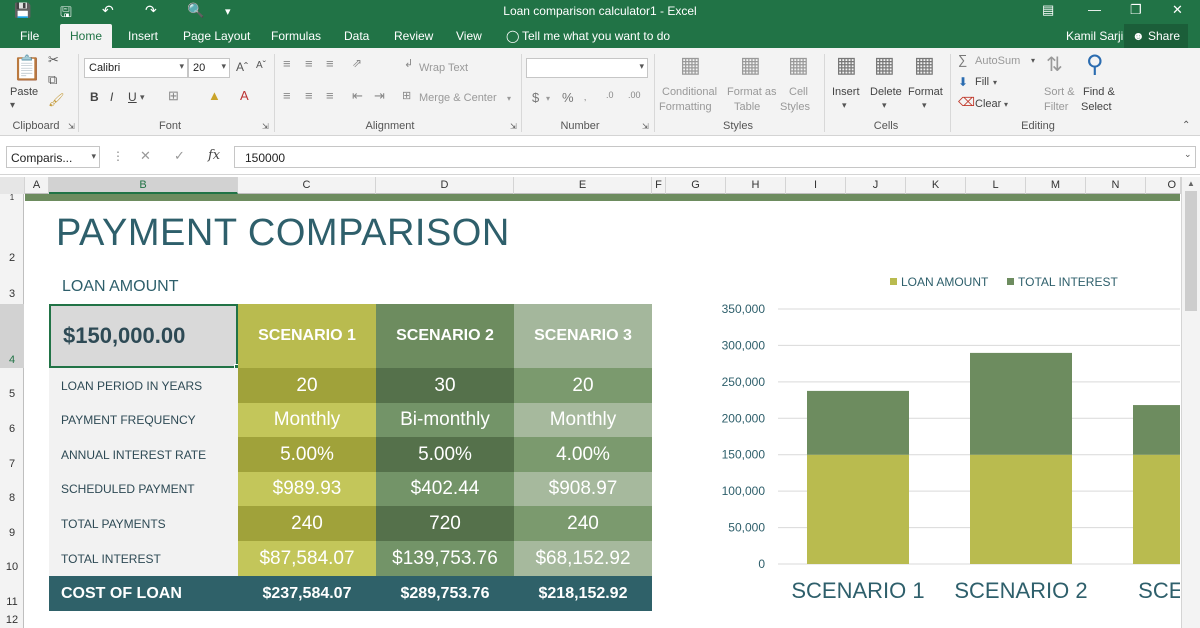  What do you see at coordinates (56, 100) in the screenshot?
I see `format-painter-icon: 🖌` at bounding box center [56, 100].